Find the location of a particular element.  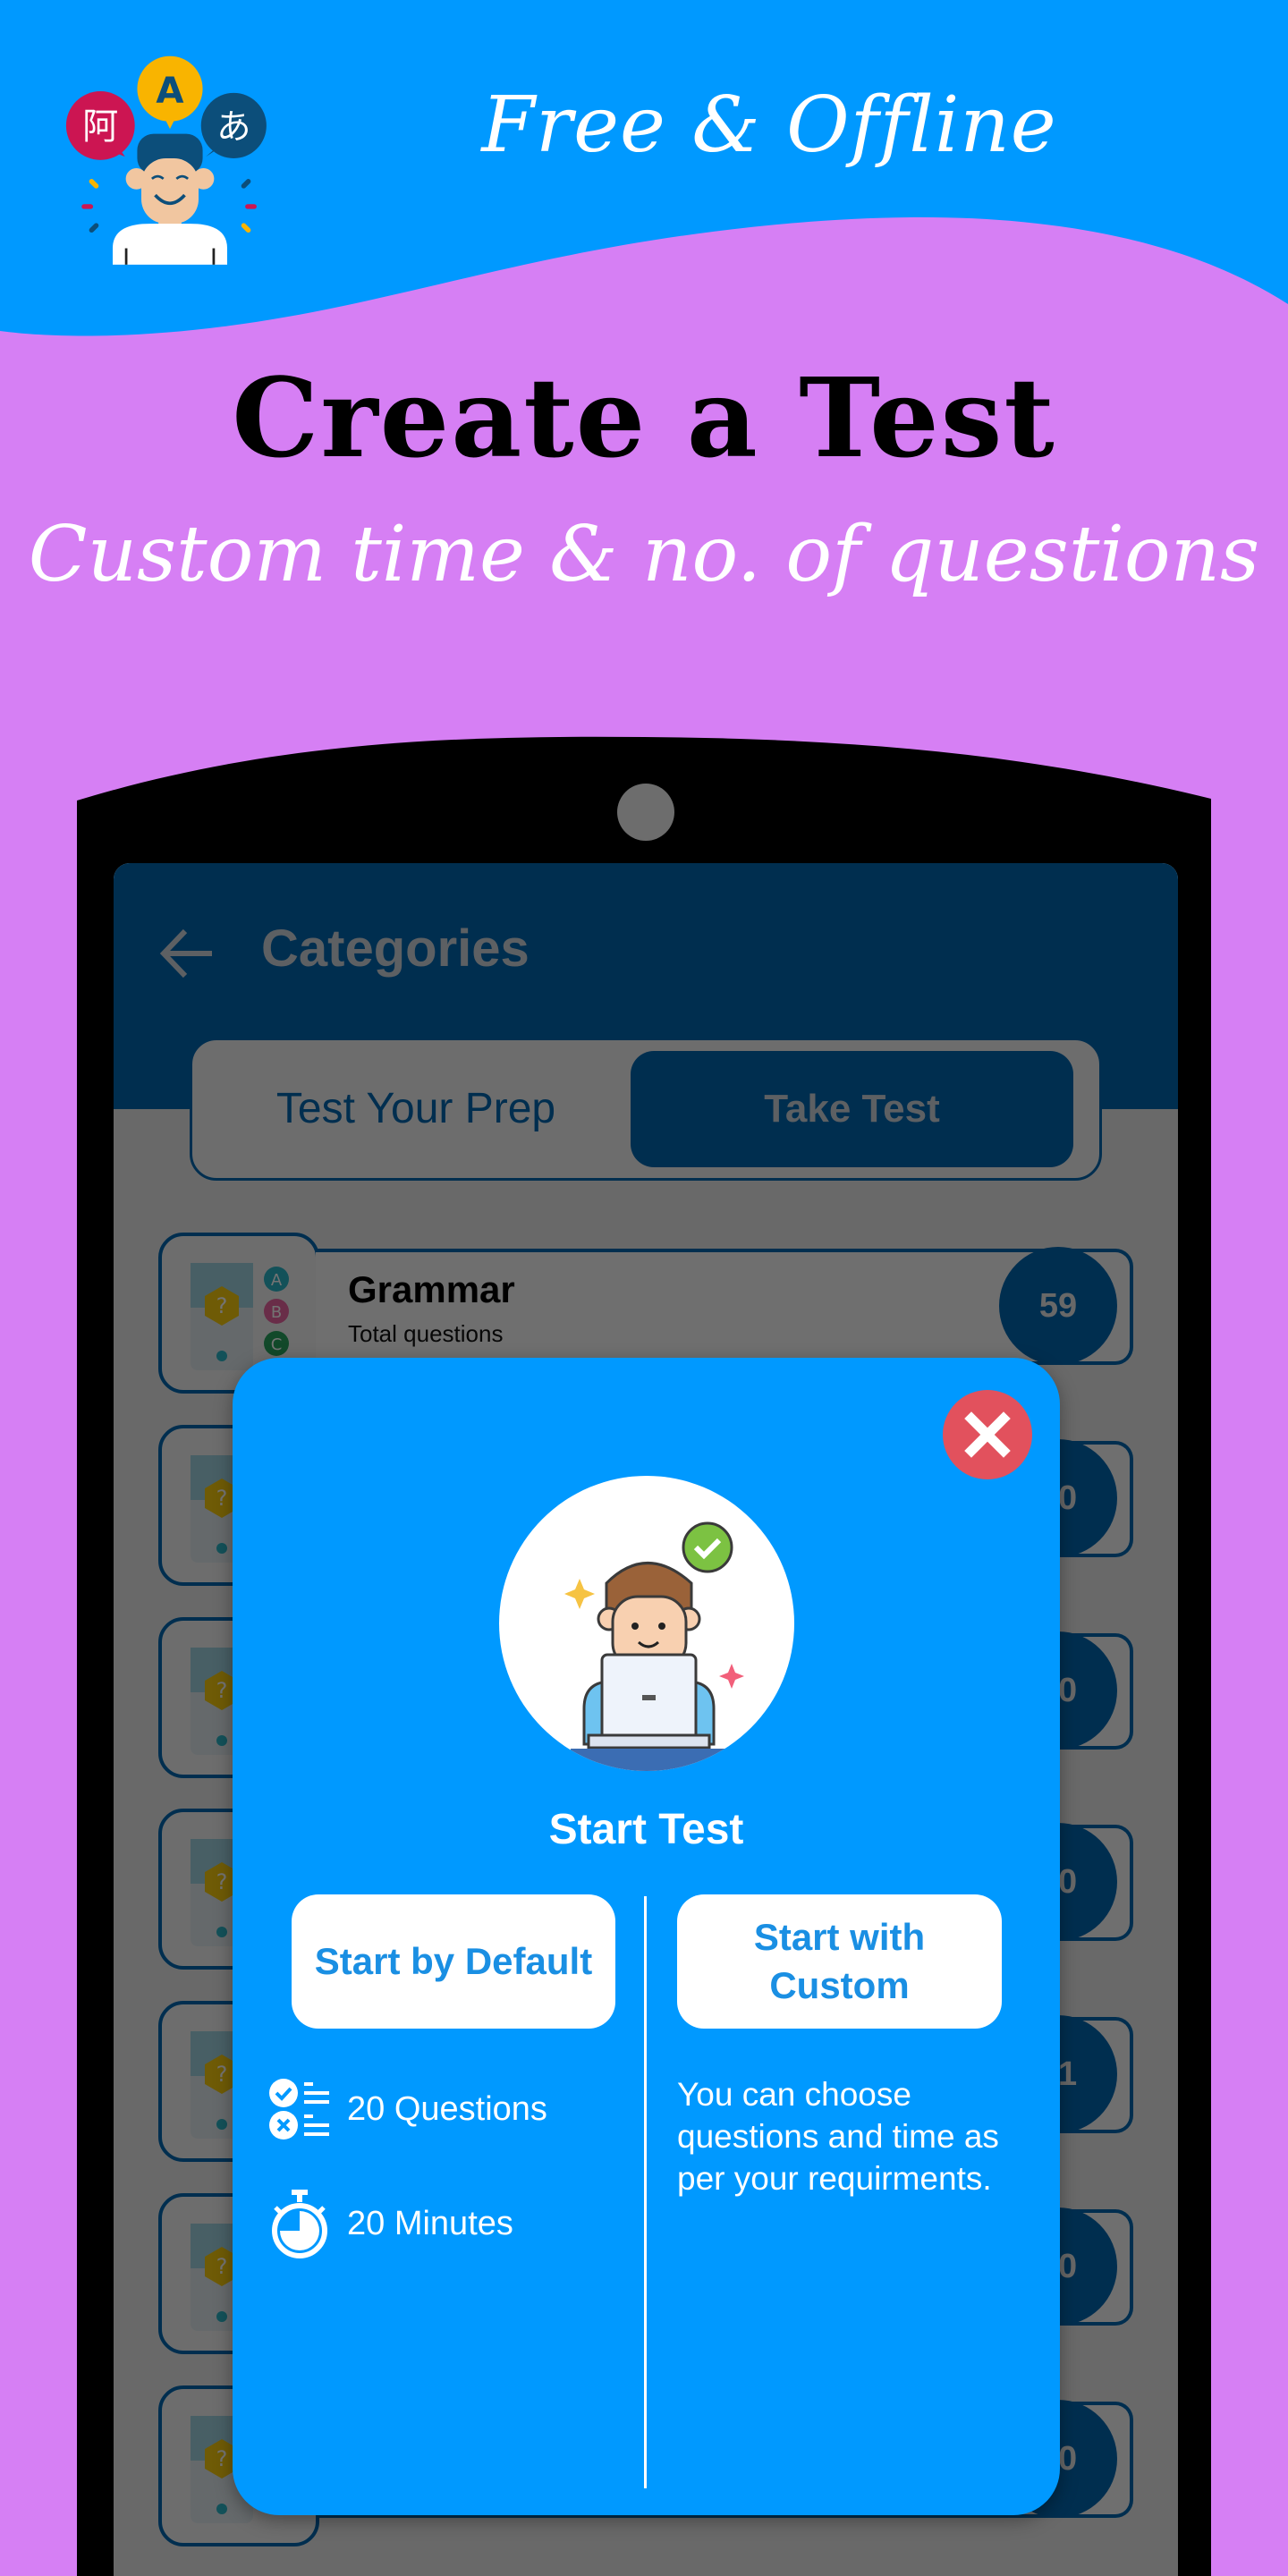

time-limit-text: 20 Minutes is located at coordinates (430, 2223).